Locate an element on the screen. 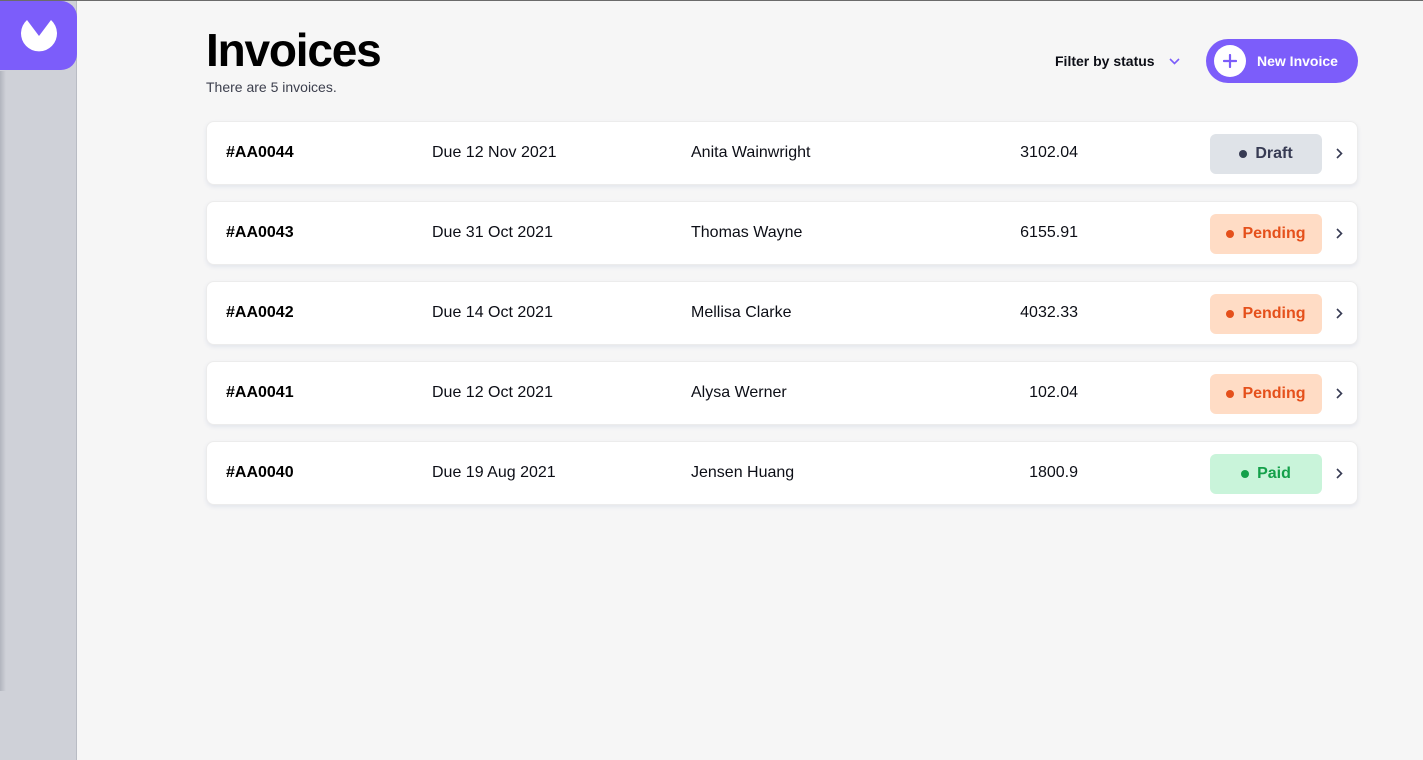 This screenshot has height=760, width=1423. invoice-client-name: Thomas Wayne is located at coordinates (747, 232).